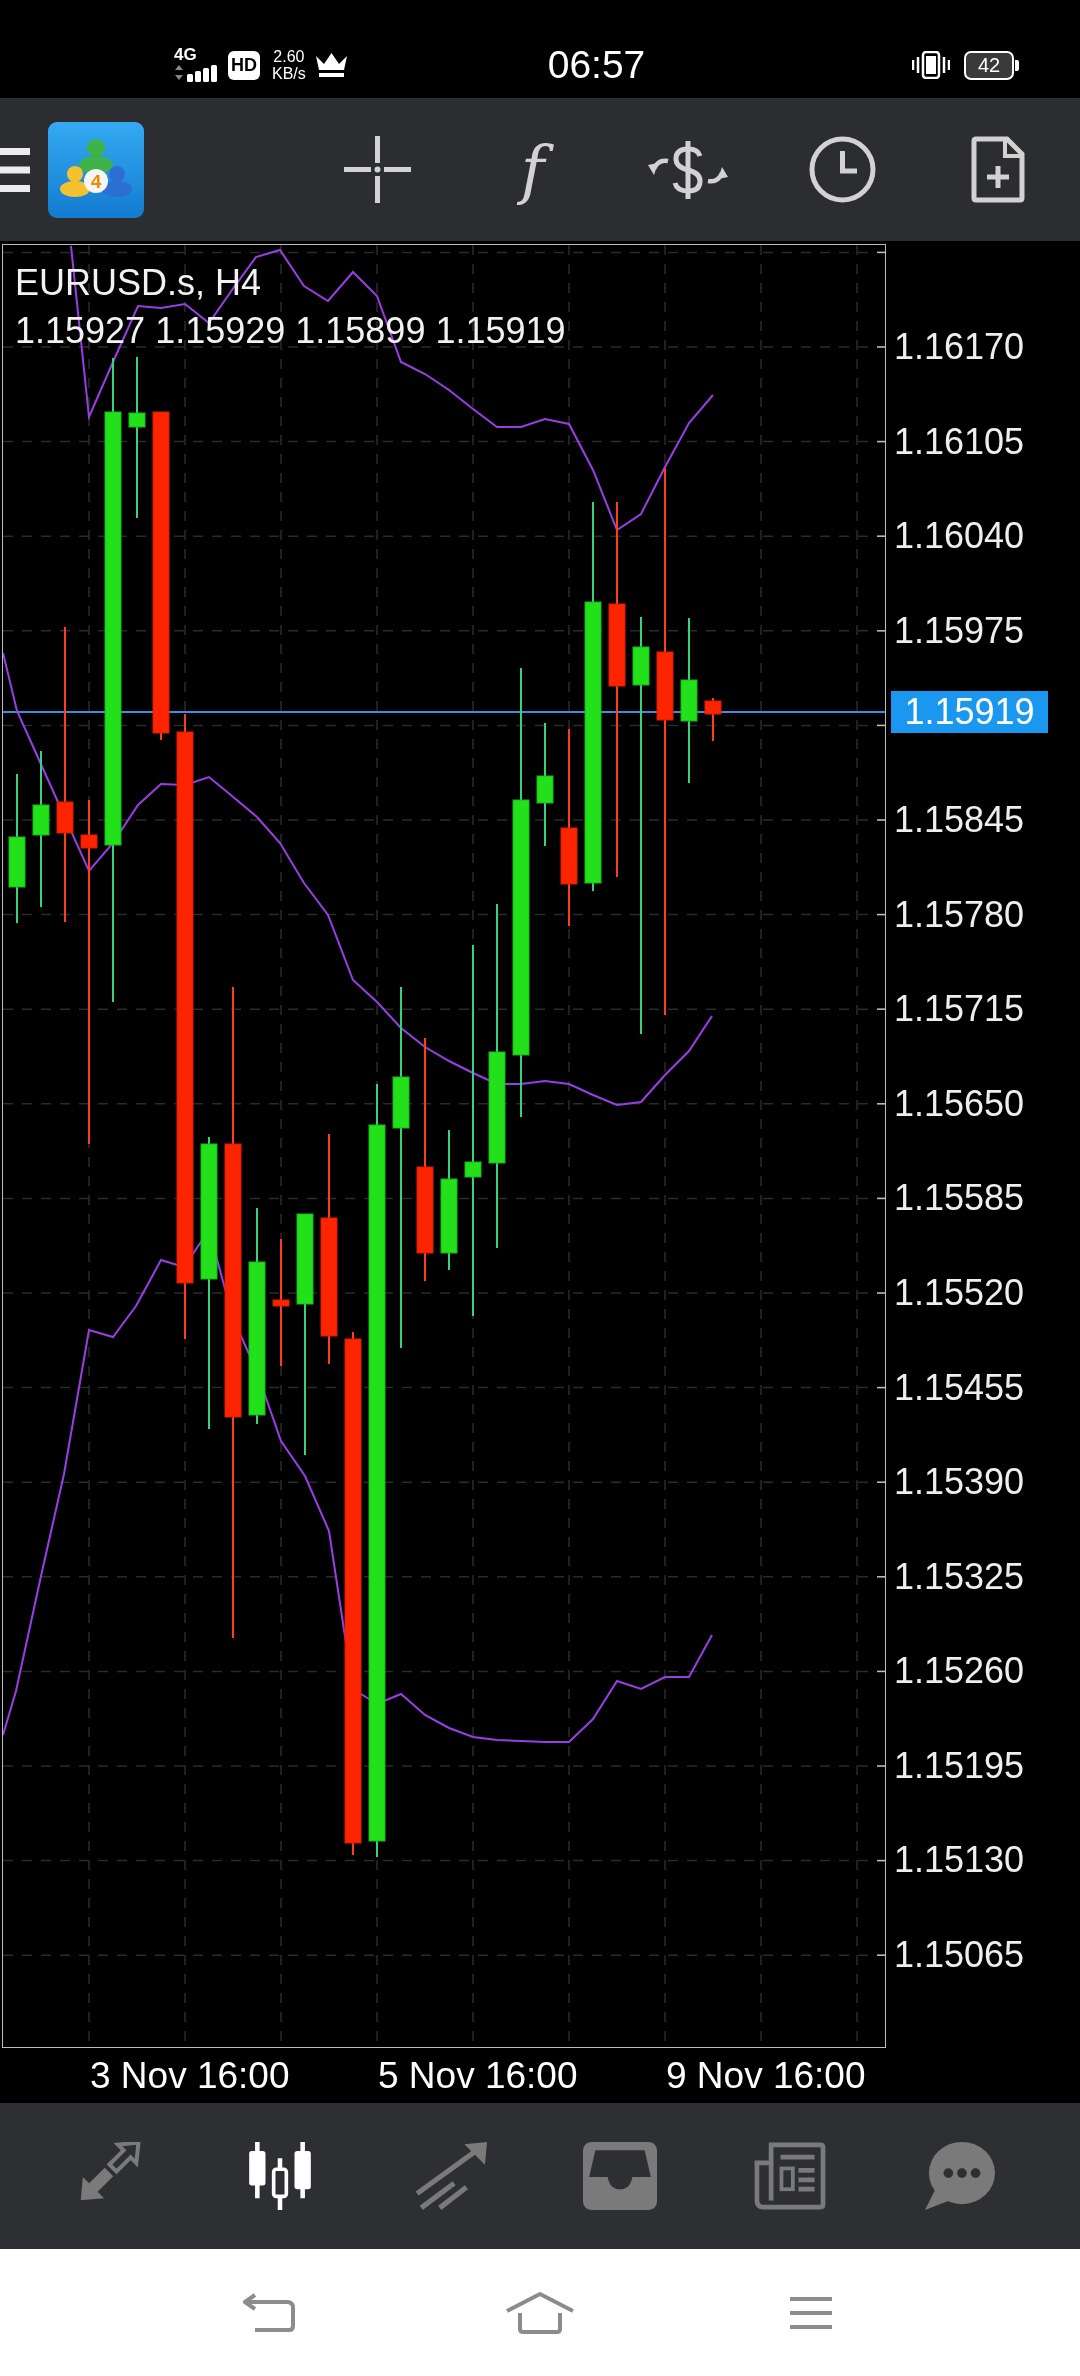 The image size is (1080, 2376). I want to click on price-label: 1.16170, so click(959, 347).